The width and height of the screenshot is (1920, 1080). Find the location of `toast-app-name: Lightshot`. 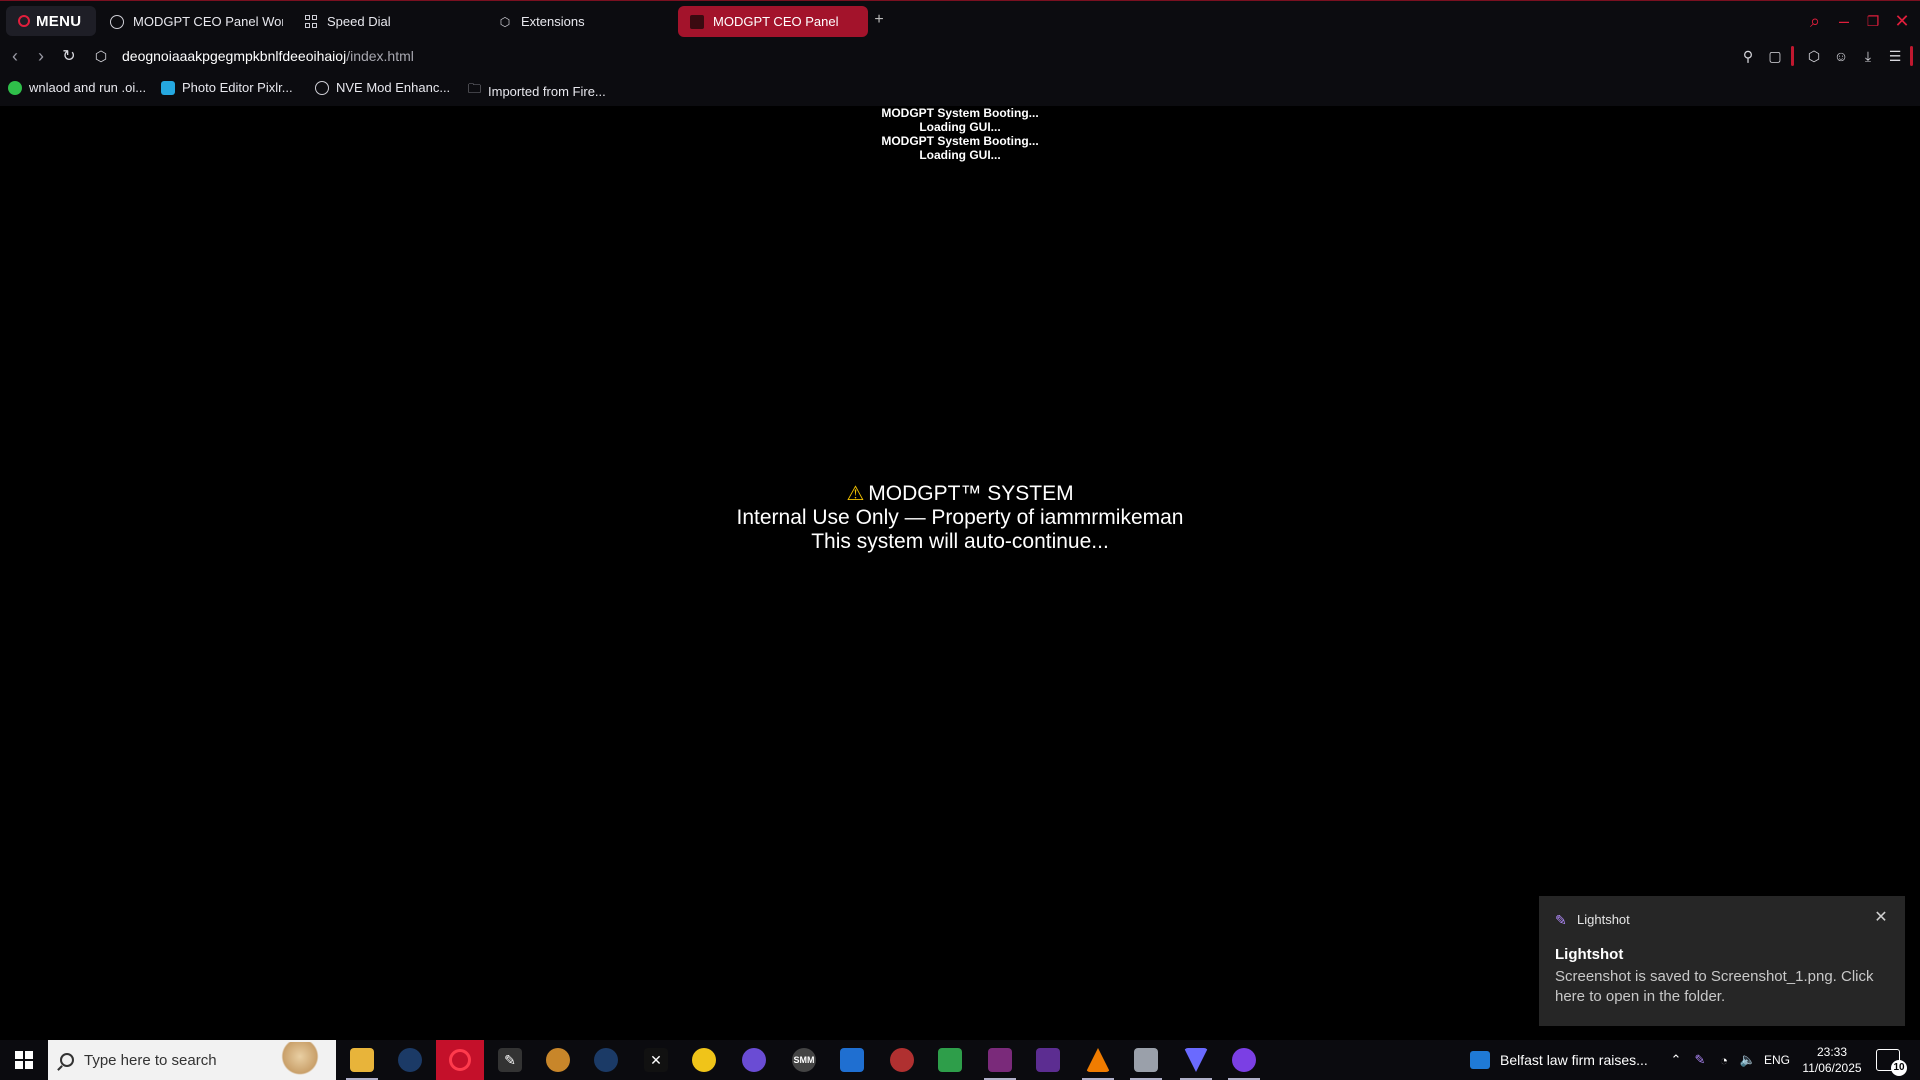

toast-app-name: Lightshot is located at coordinates (1603, 919).